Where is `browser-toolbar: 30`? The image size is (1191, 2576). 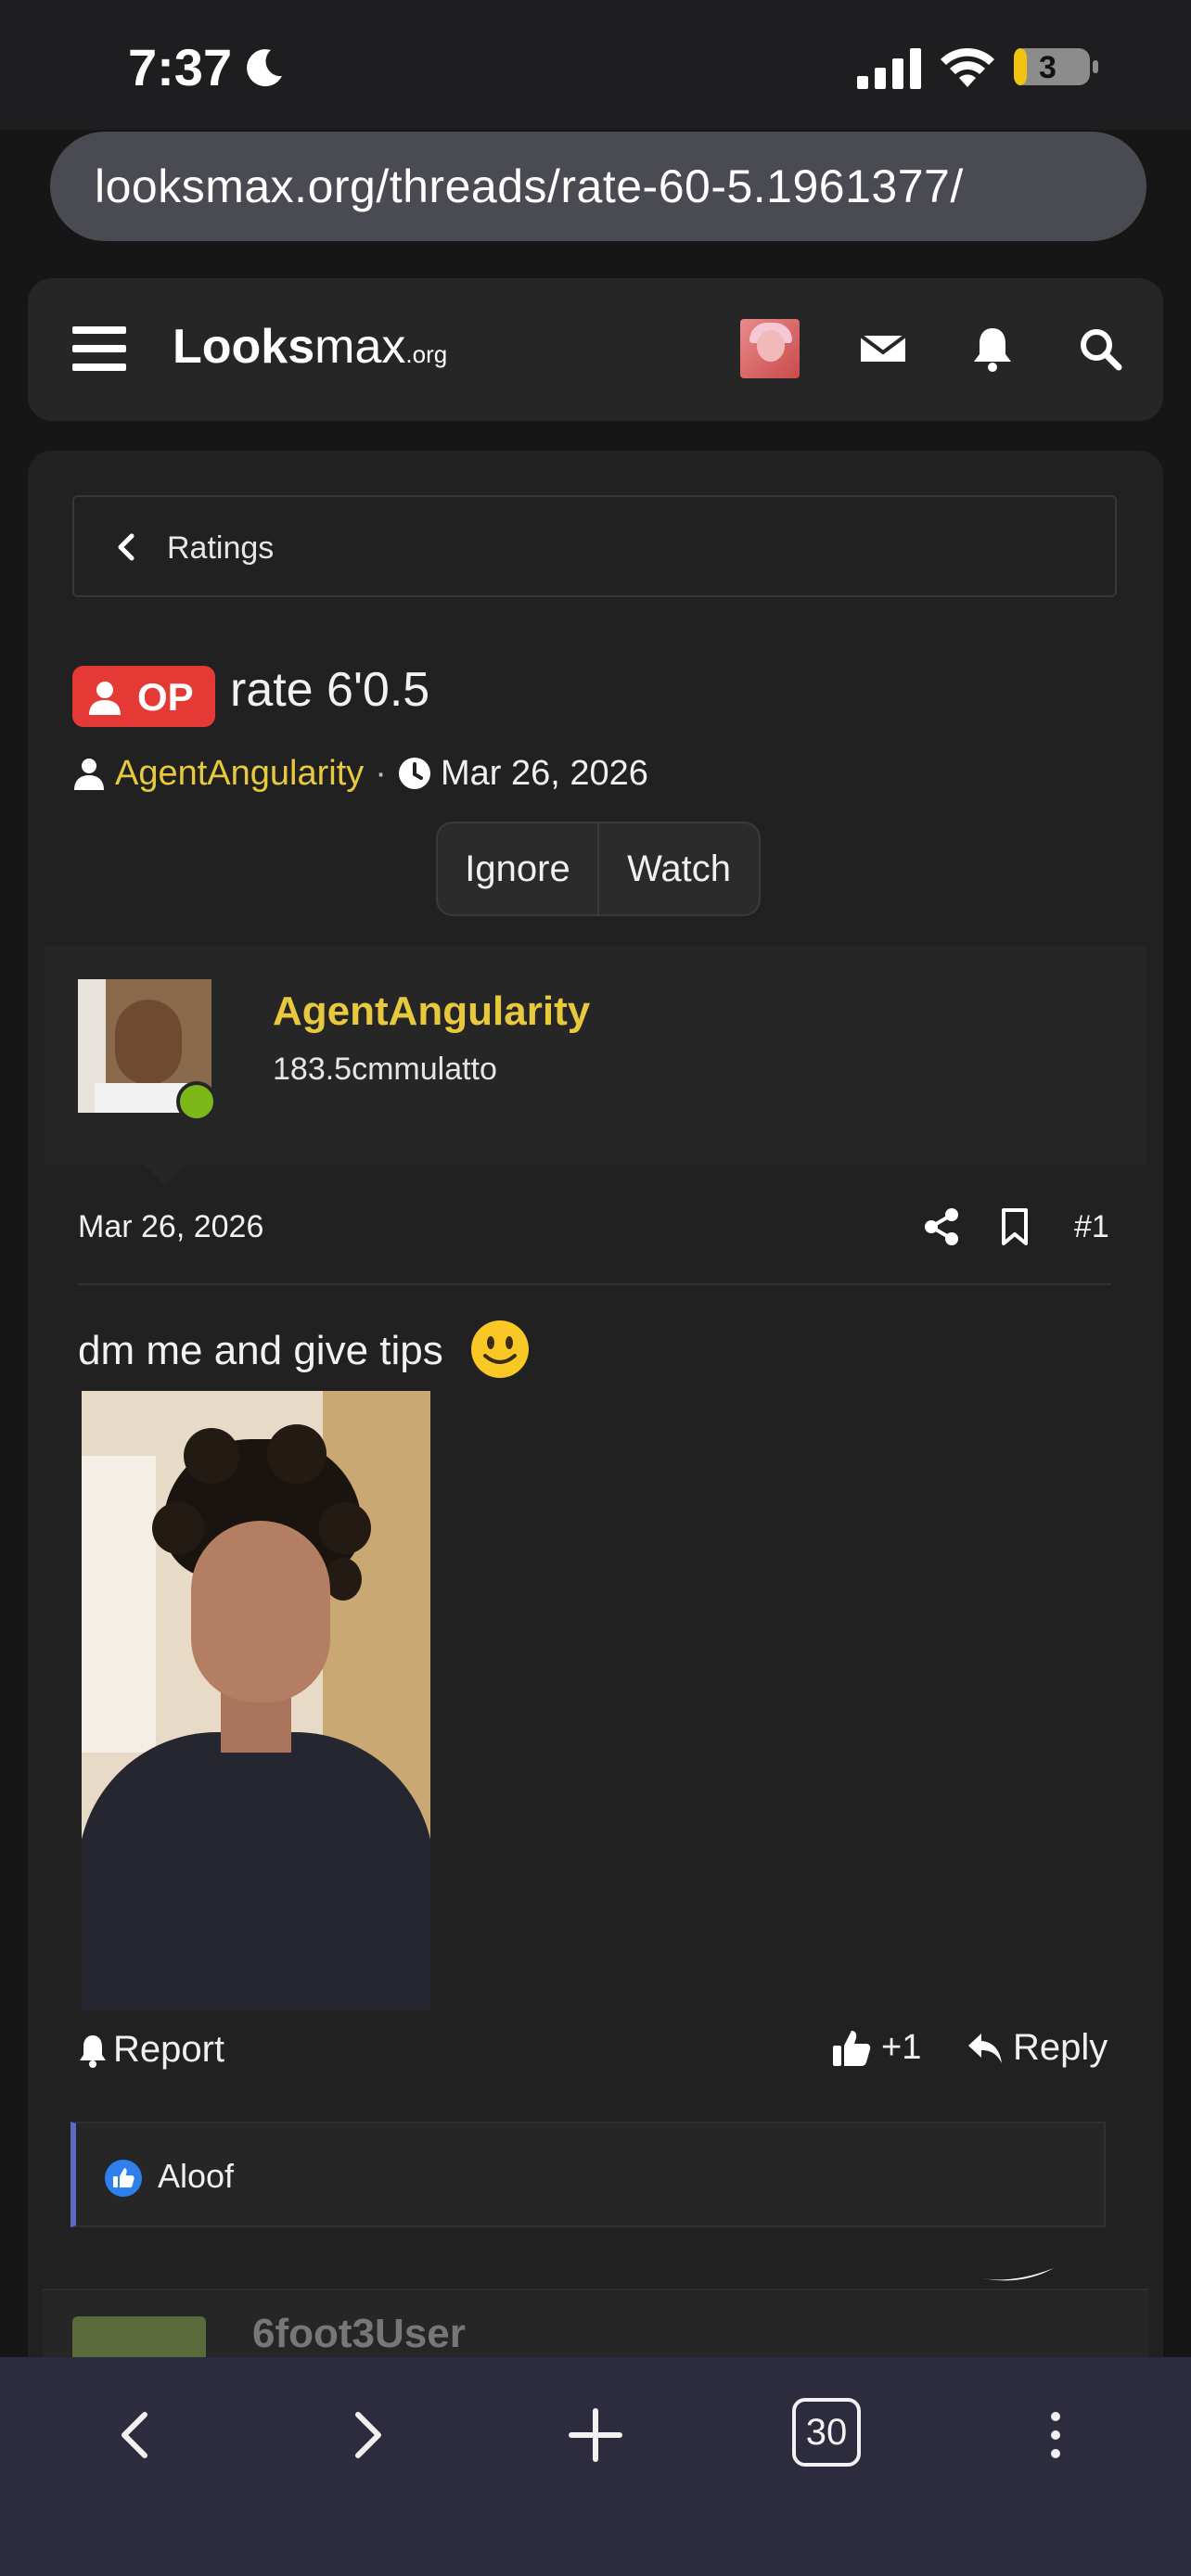
browser-toolbar: 30 is located at coordinates (595, 2466).